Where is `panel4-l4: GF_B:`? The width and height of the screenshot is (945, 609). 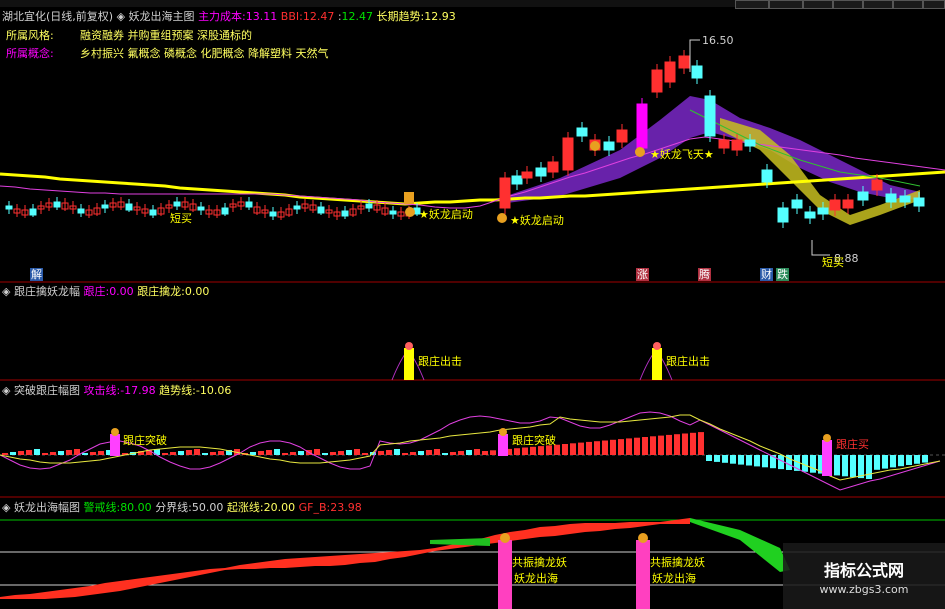 panel4-l4: GF_B: is located at coordinates (314, 507).